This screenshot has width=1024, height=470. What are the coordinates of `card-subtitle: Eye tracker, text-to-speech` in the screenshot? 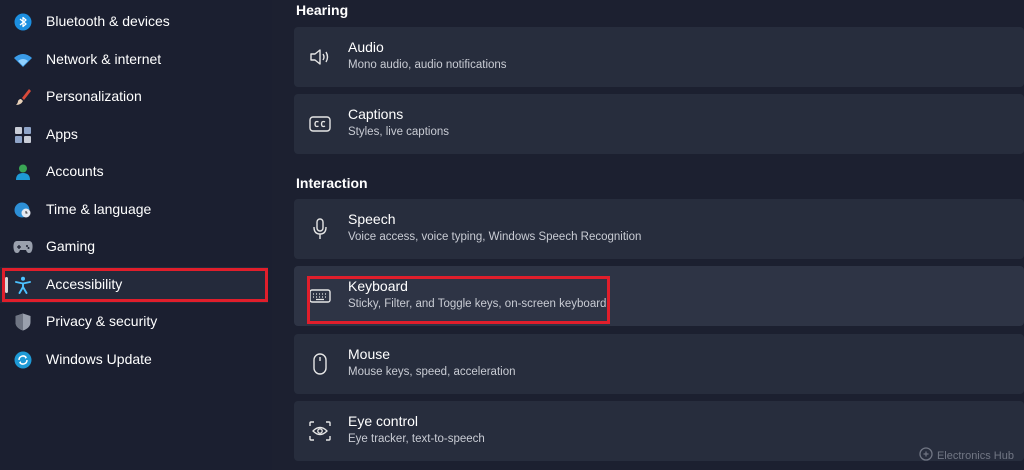 It's located at (416, 439).